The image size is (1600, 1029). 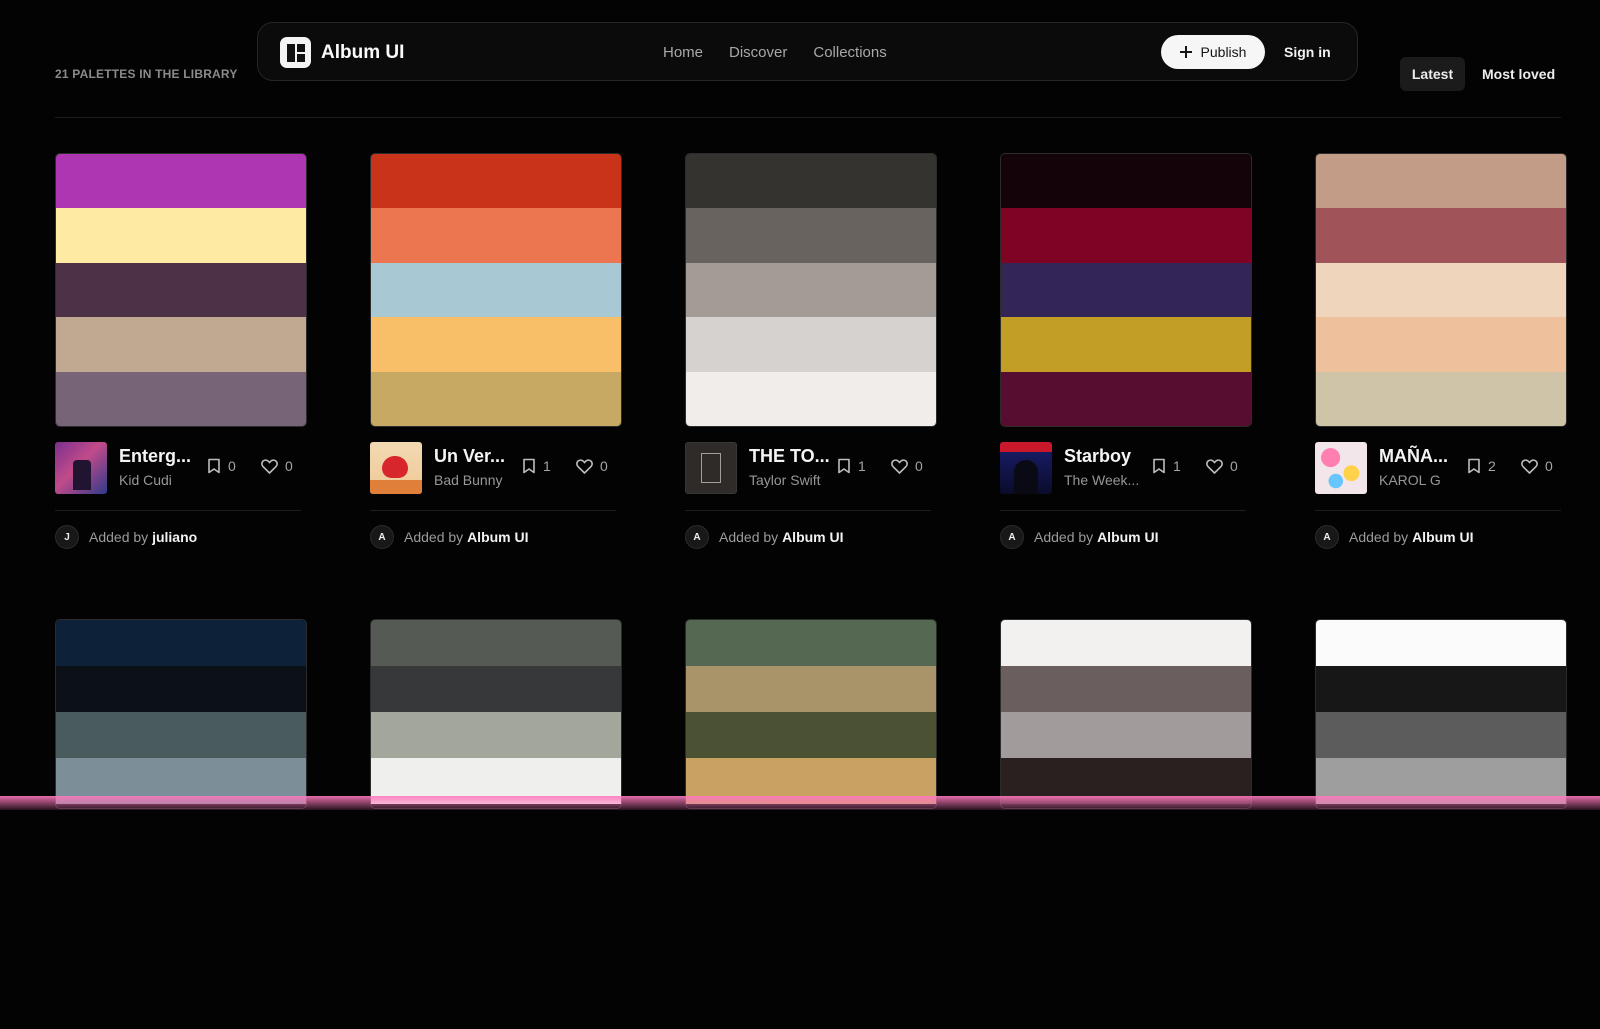 I want to click on brand: Album UI, so click(x=342, y=52).